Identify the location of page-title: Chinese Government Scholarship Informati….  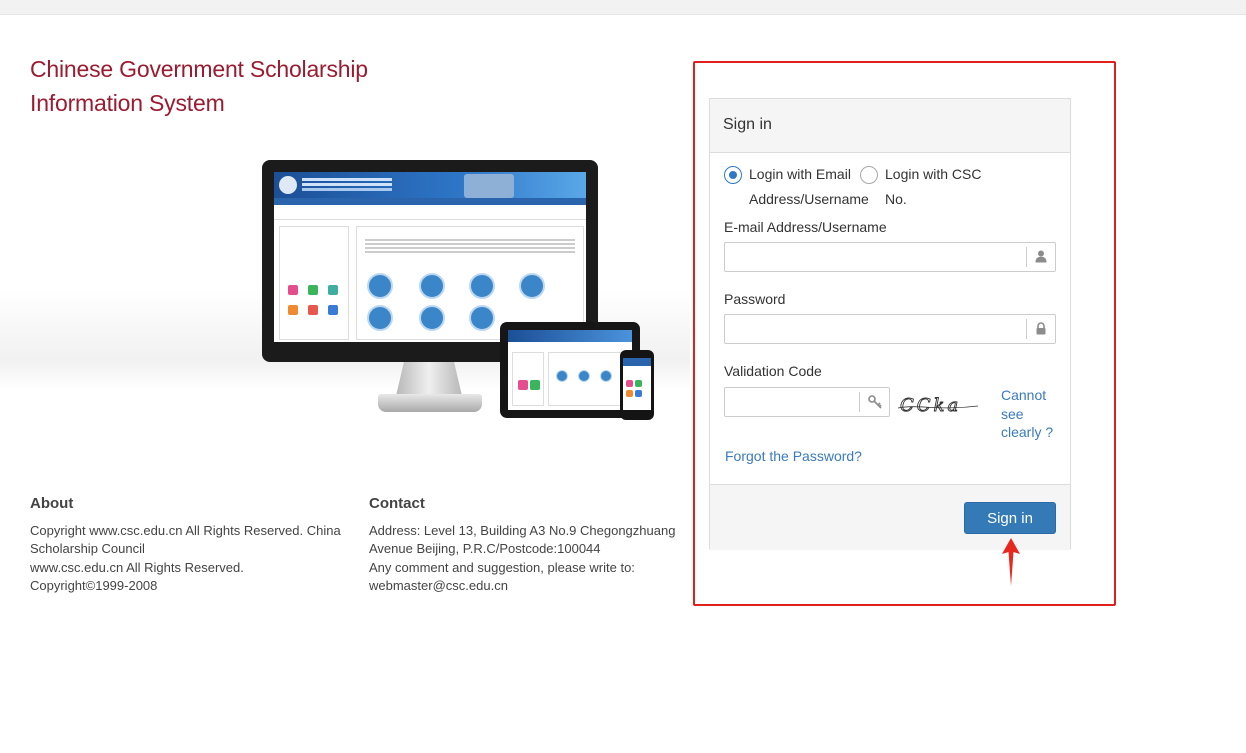
(230, 86).